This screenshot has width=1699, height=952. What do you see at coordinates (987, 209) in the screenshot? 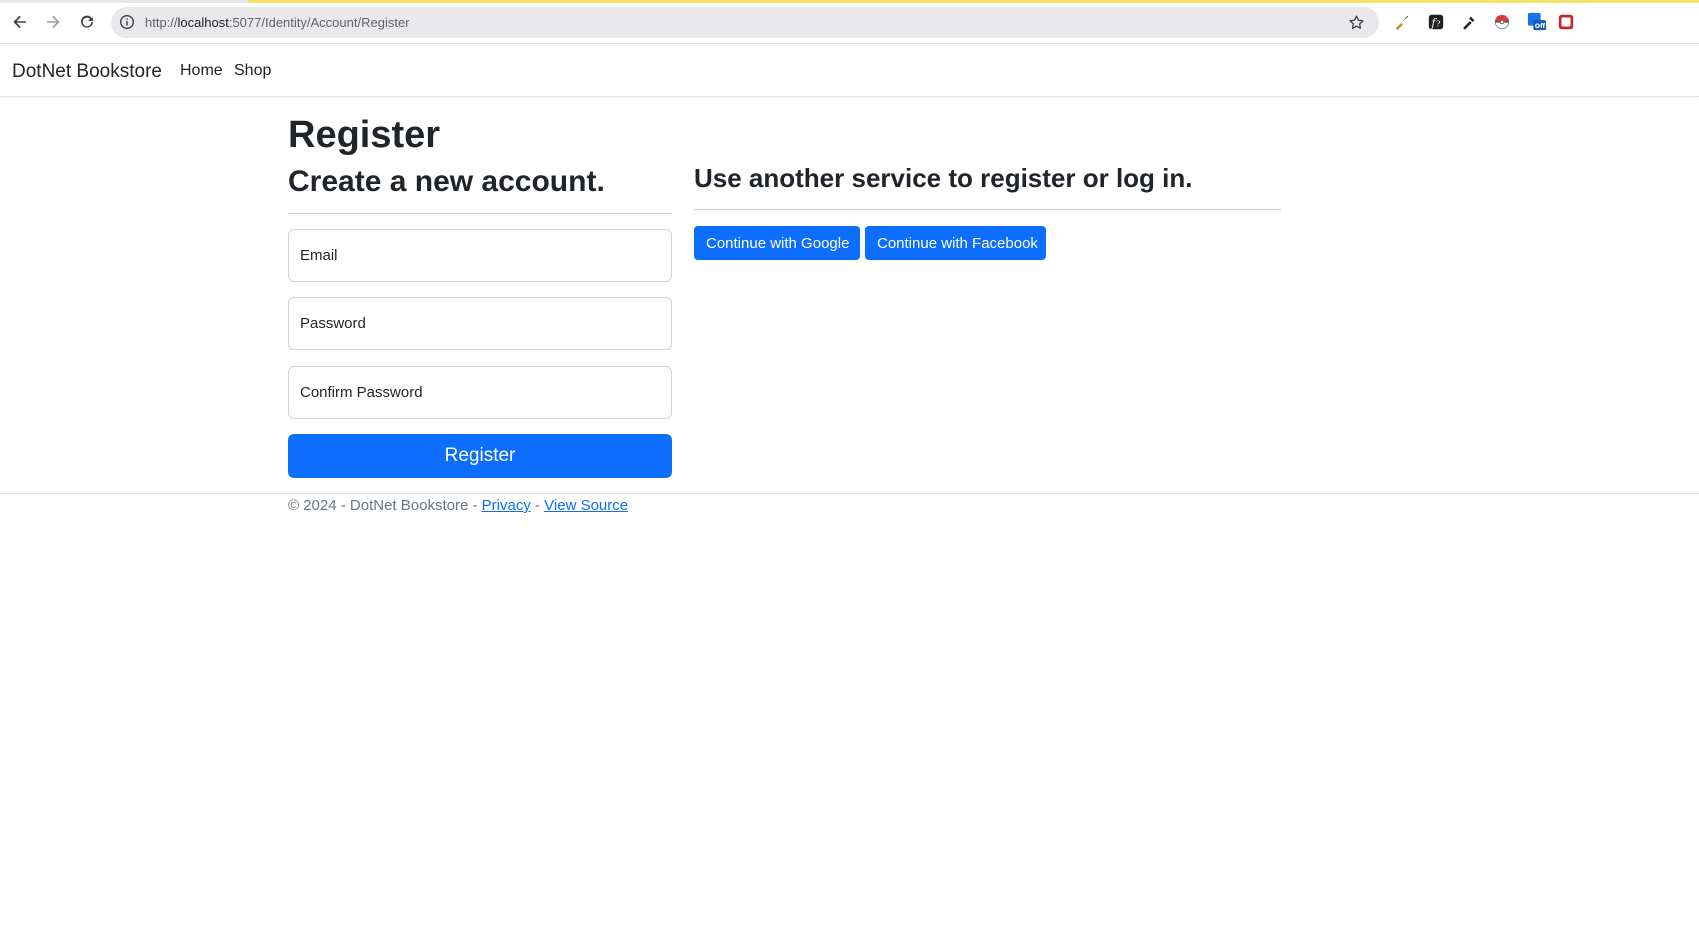
I see `external-login-divider` at bounding box center [987, 209].